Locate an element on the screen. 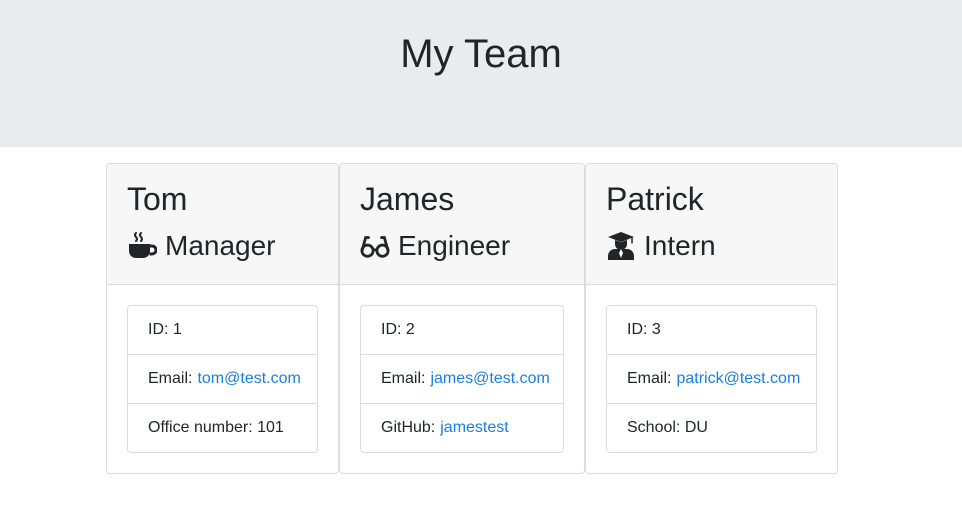 The image size is (962, 531). employee-details: ID: 3 Email: patrick@test.com School: DU is located at coordinates (711, 379).